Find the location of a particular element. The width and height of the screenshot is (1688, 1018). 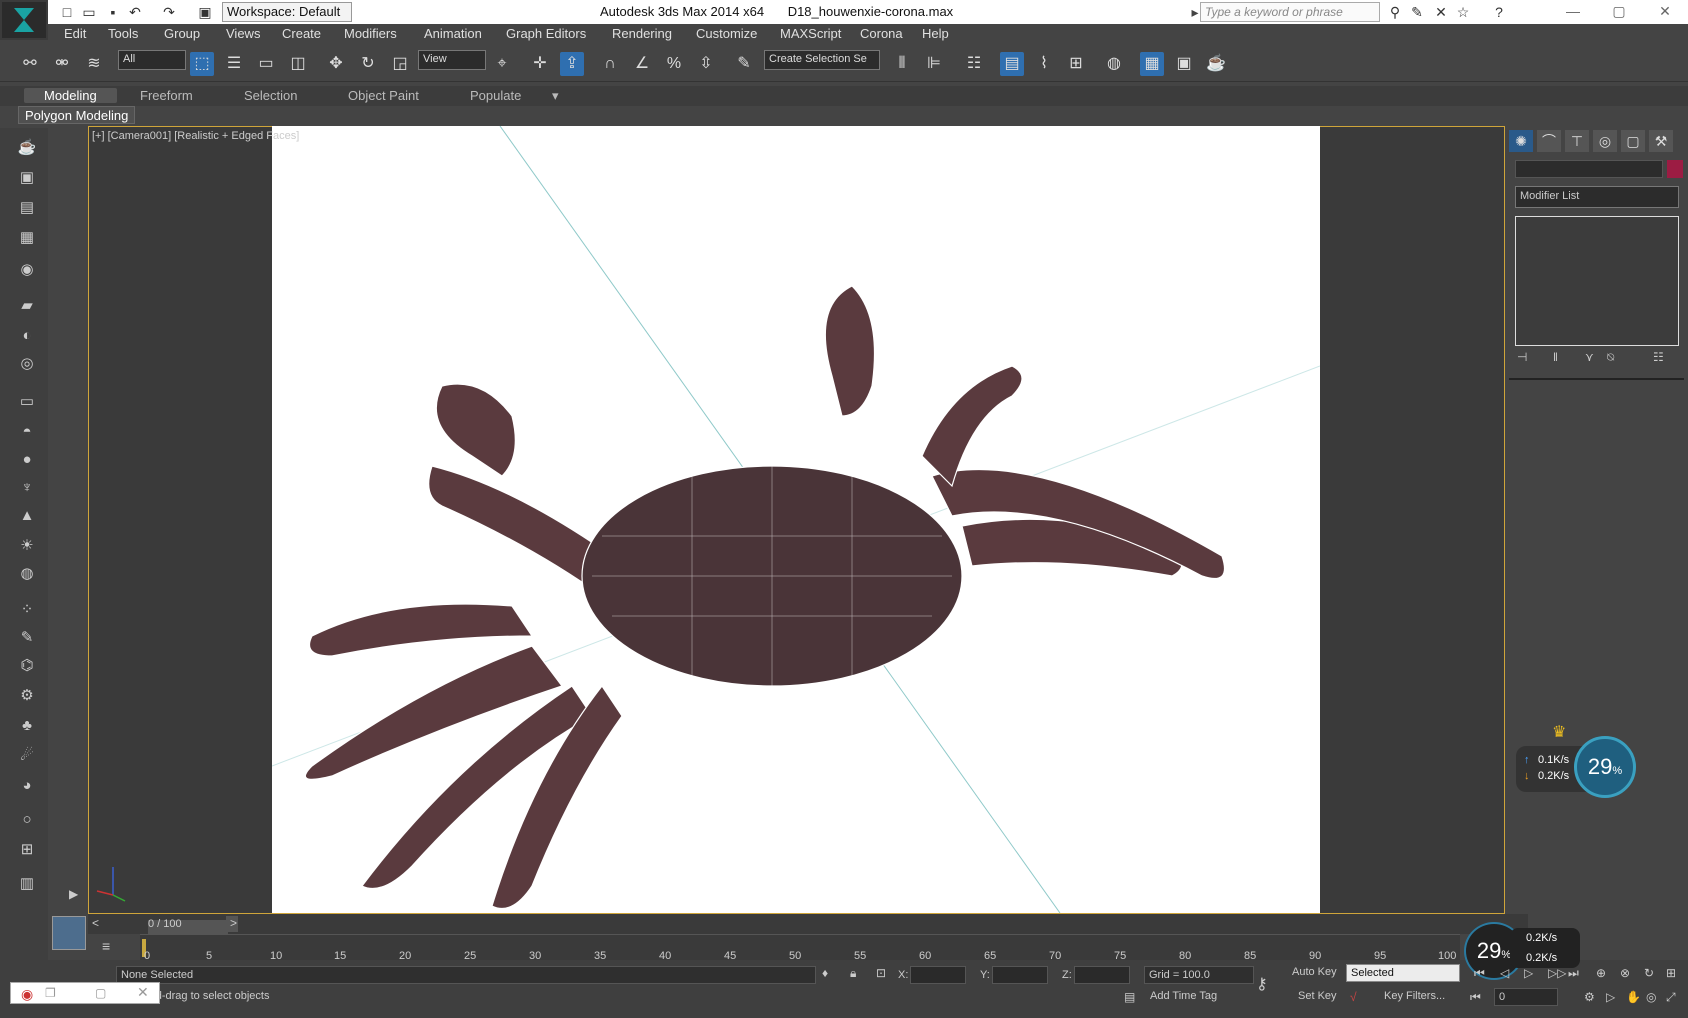

y-coordinate-field is located at coordinates (1020, 975).